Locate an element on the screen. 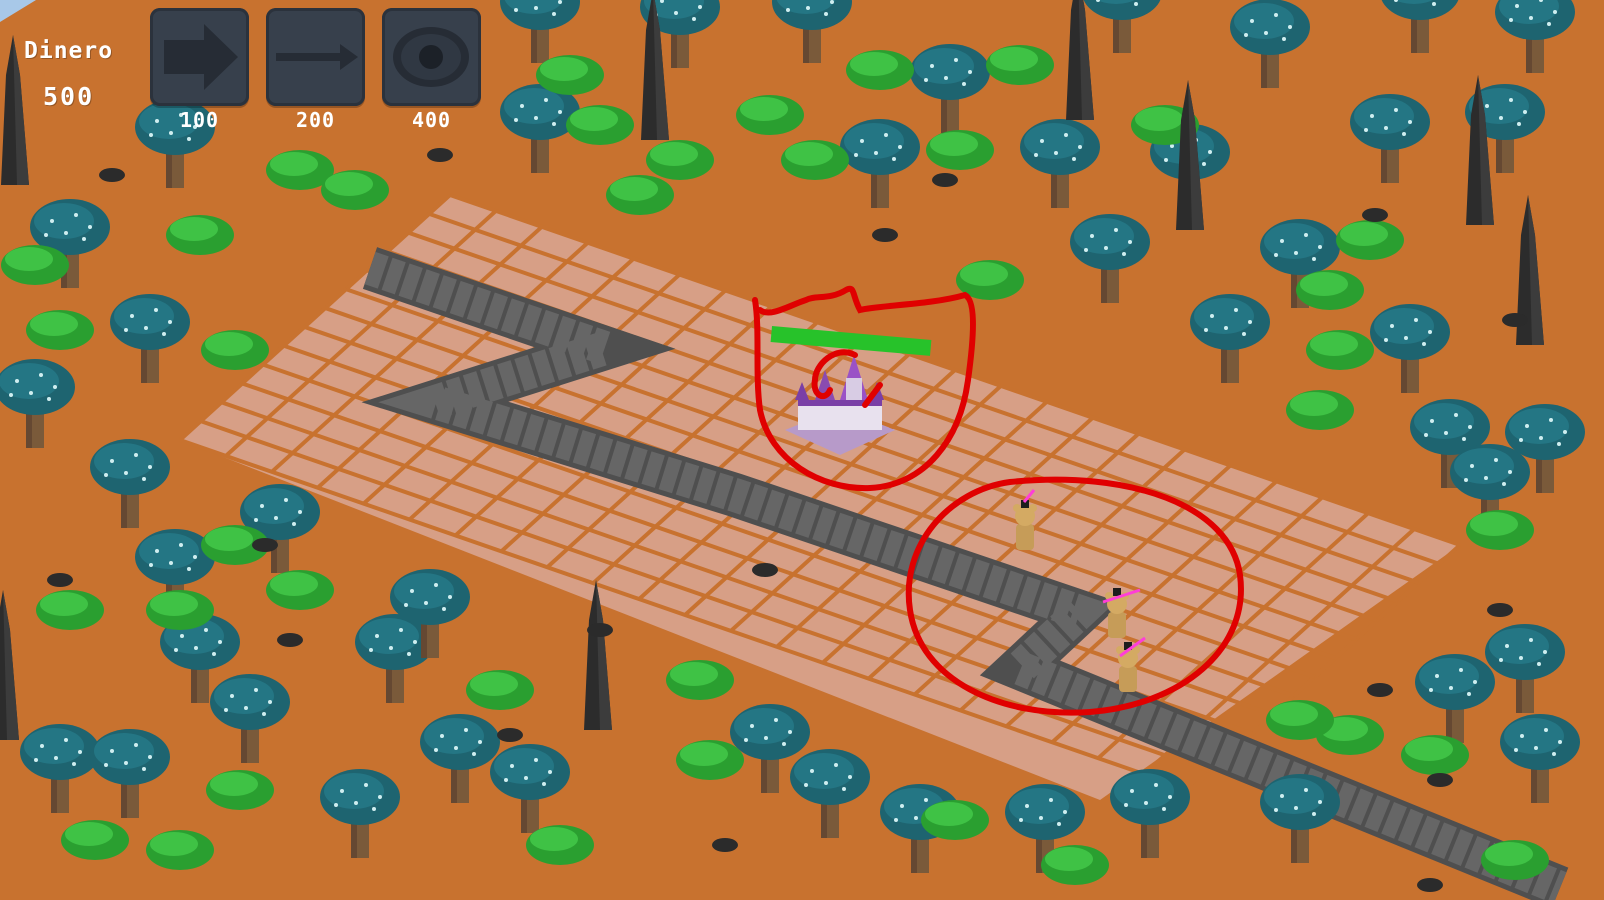  lance-tower-cost: 200 is located at coordinates (315, 120).